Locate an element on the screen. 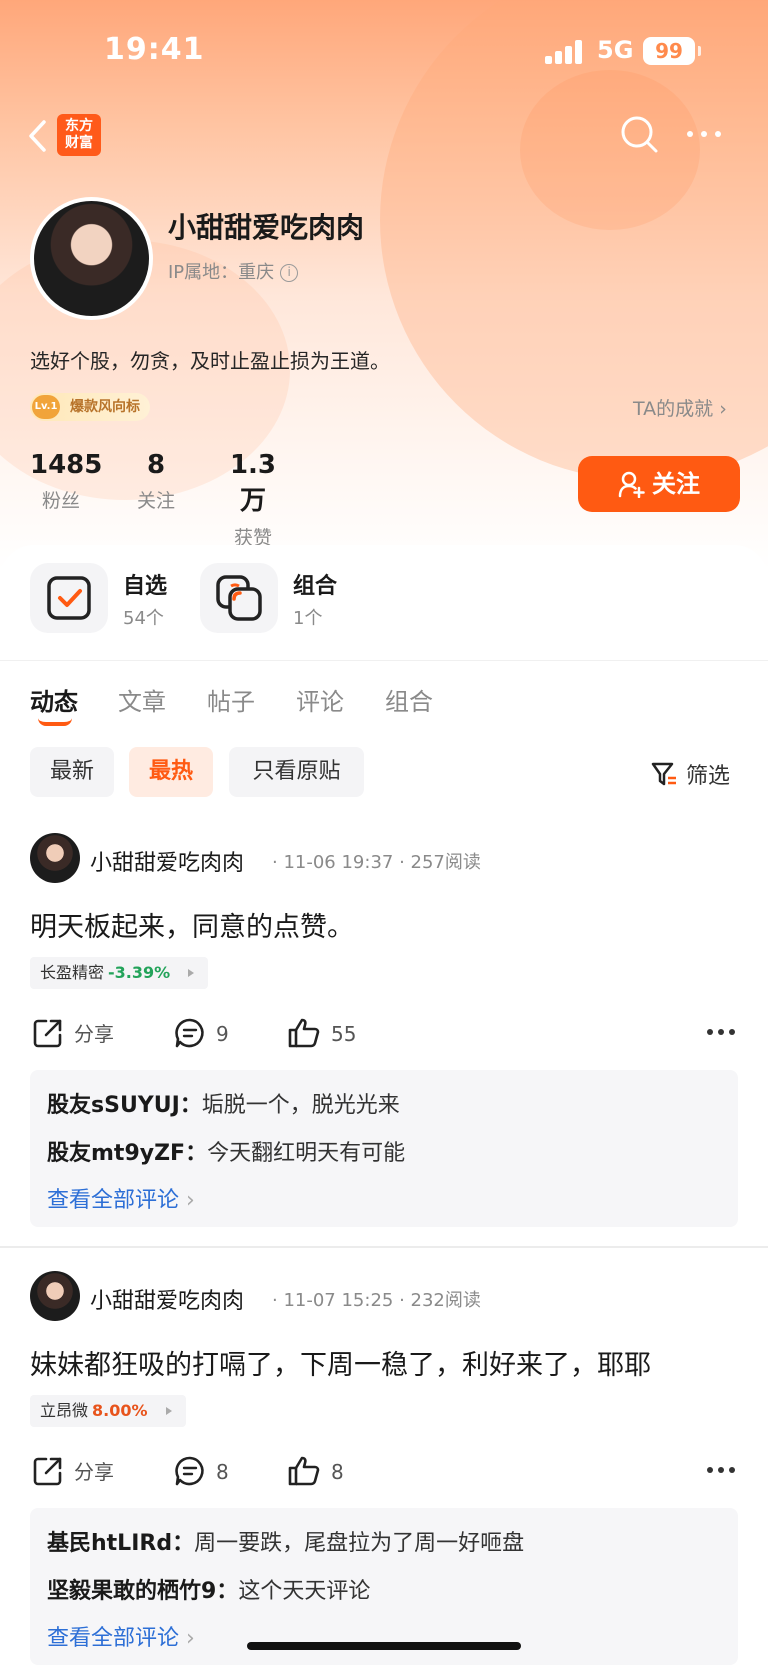  comment-button: 9 is located at coordinates (201, 1033).